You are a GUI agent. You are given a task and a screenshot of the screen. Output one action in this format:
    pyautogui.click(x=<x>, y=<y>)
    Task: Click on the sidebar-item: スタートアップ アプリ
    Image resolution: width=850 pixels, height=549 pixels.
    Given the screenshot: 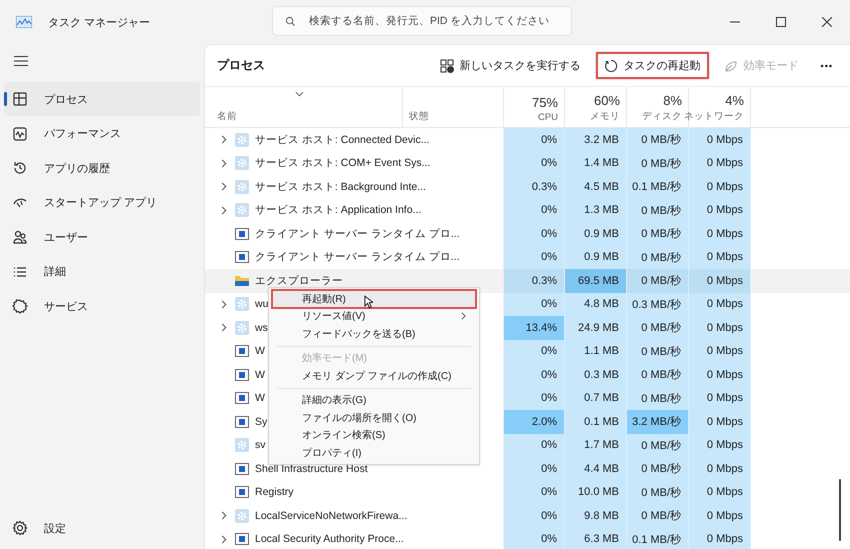 What is the action you would take?
    pyautogui.click(x=102, y=203)
    